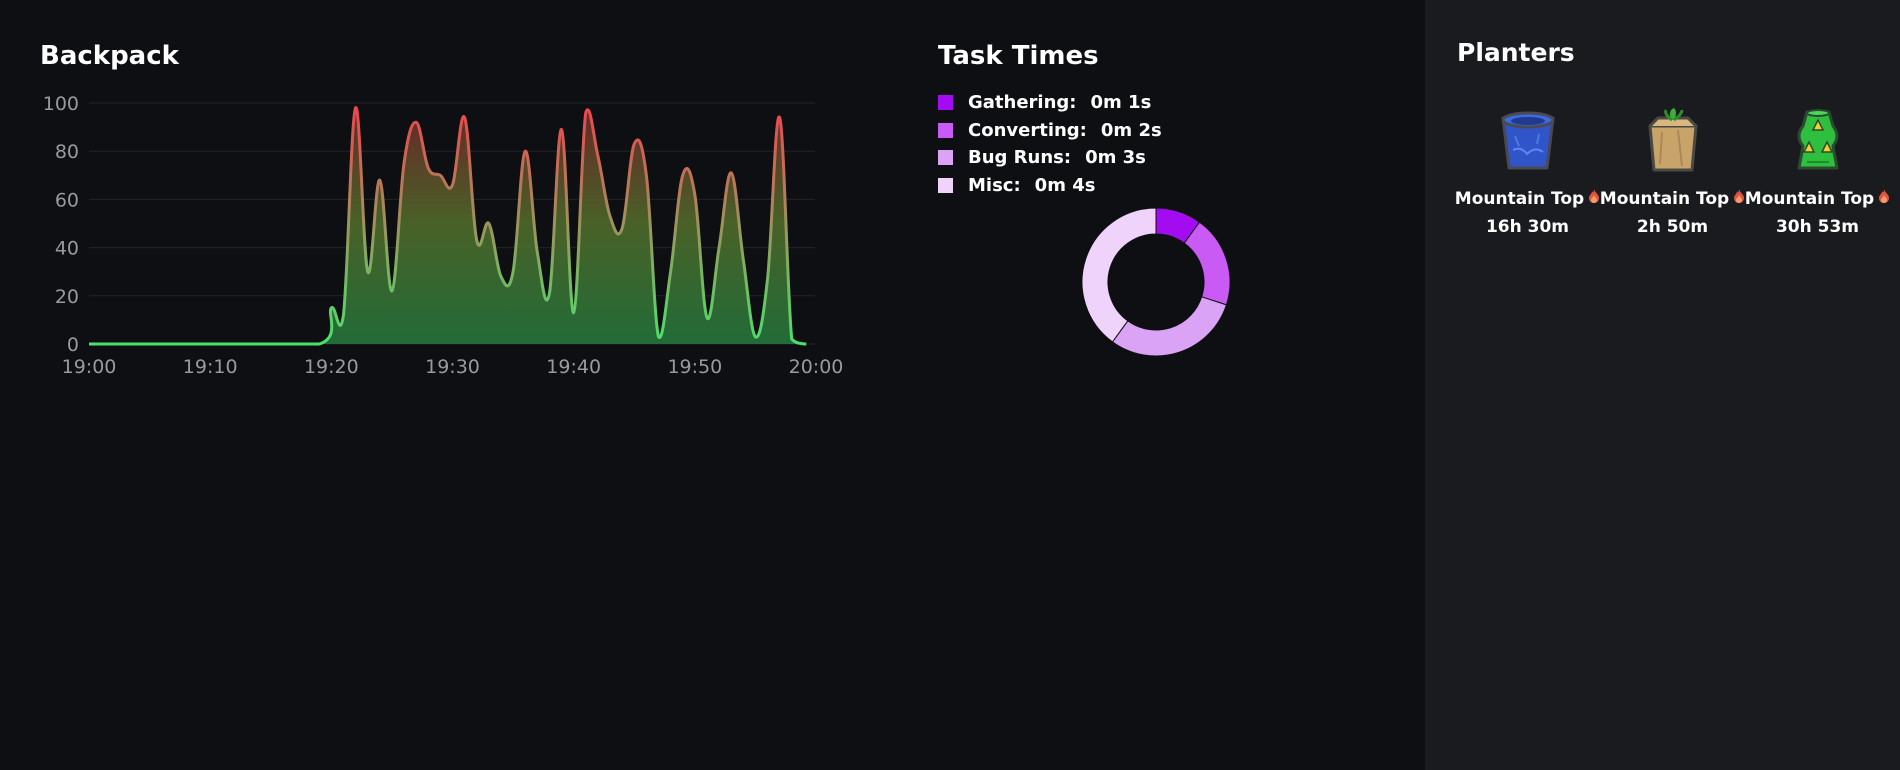 The image size is (1900, 770). What do you see at coordinates (1207, 263) in the screenshot?
I see `donut-slice-converting` at bounding box center [1207, 263].